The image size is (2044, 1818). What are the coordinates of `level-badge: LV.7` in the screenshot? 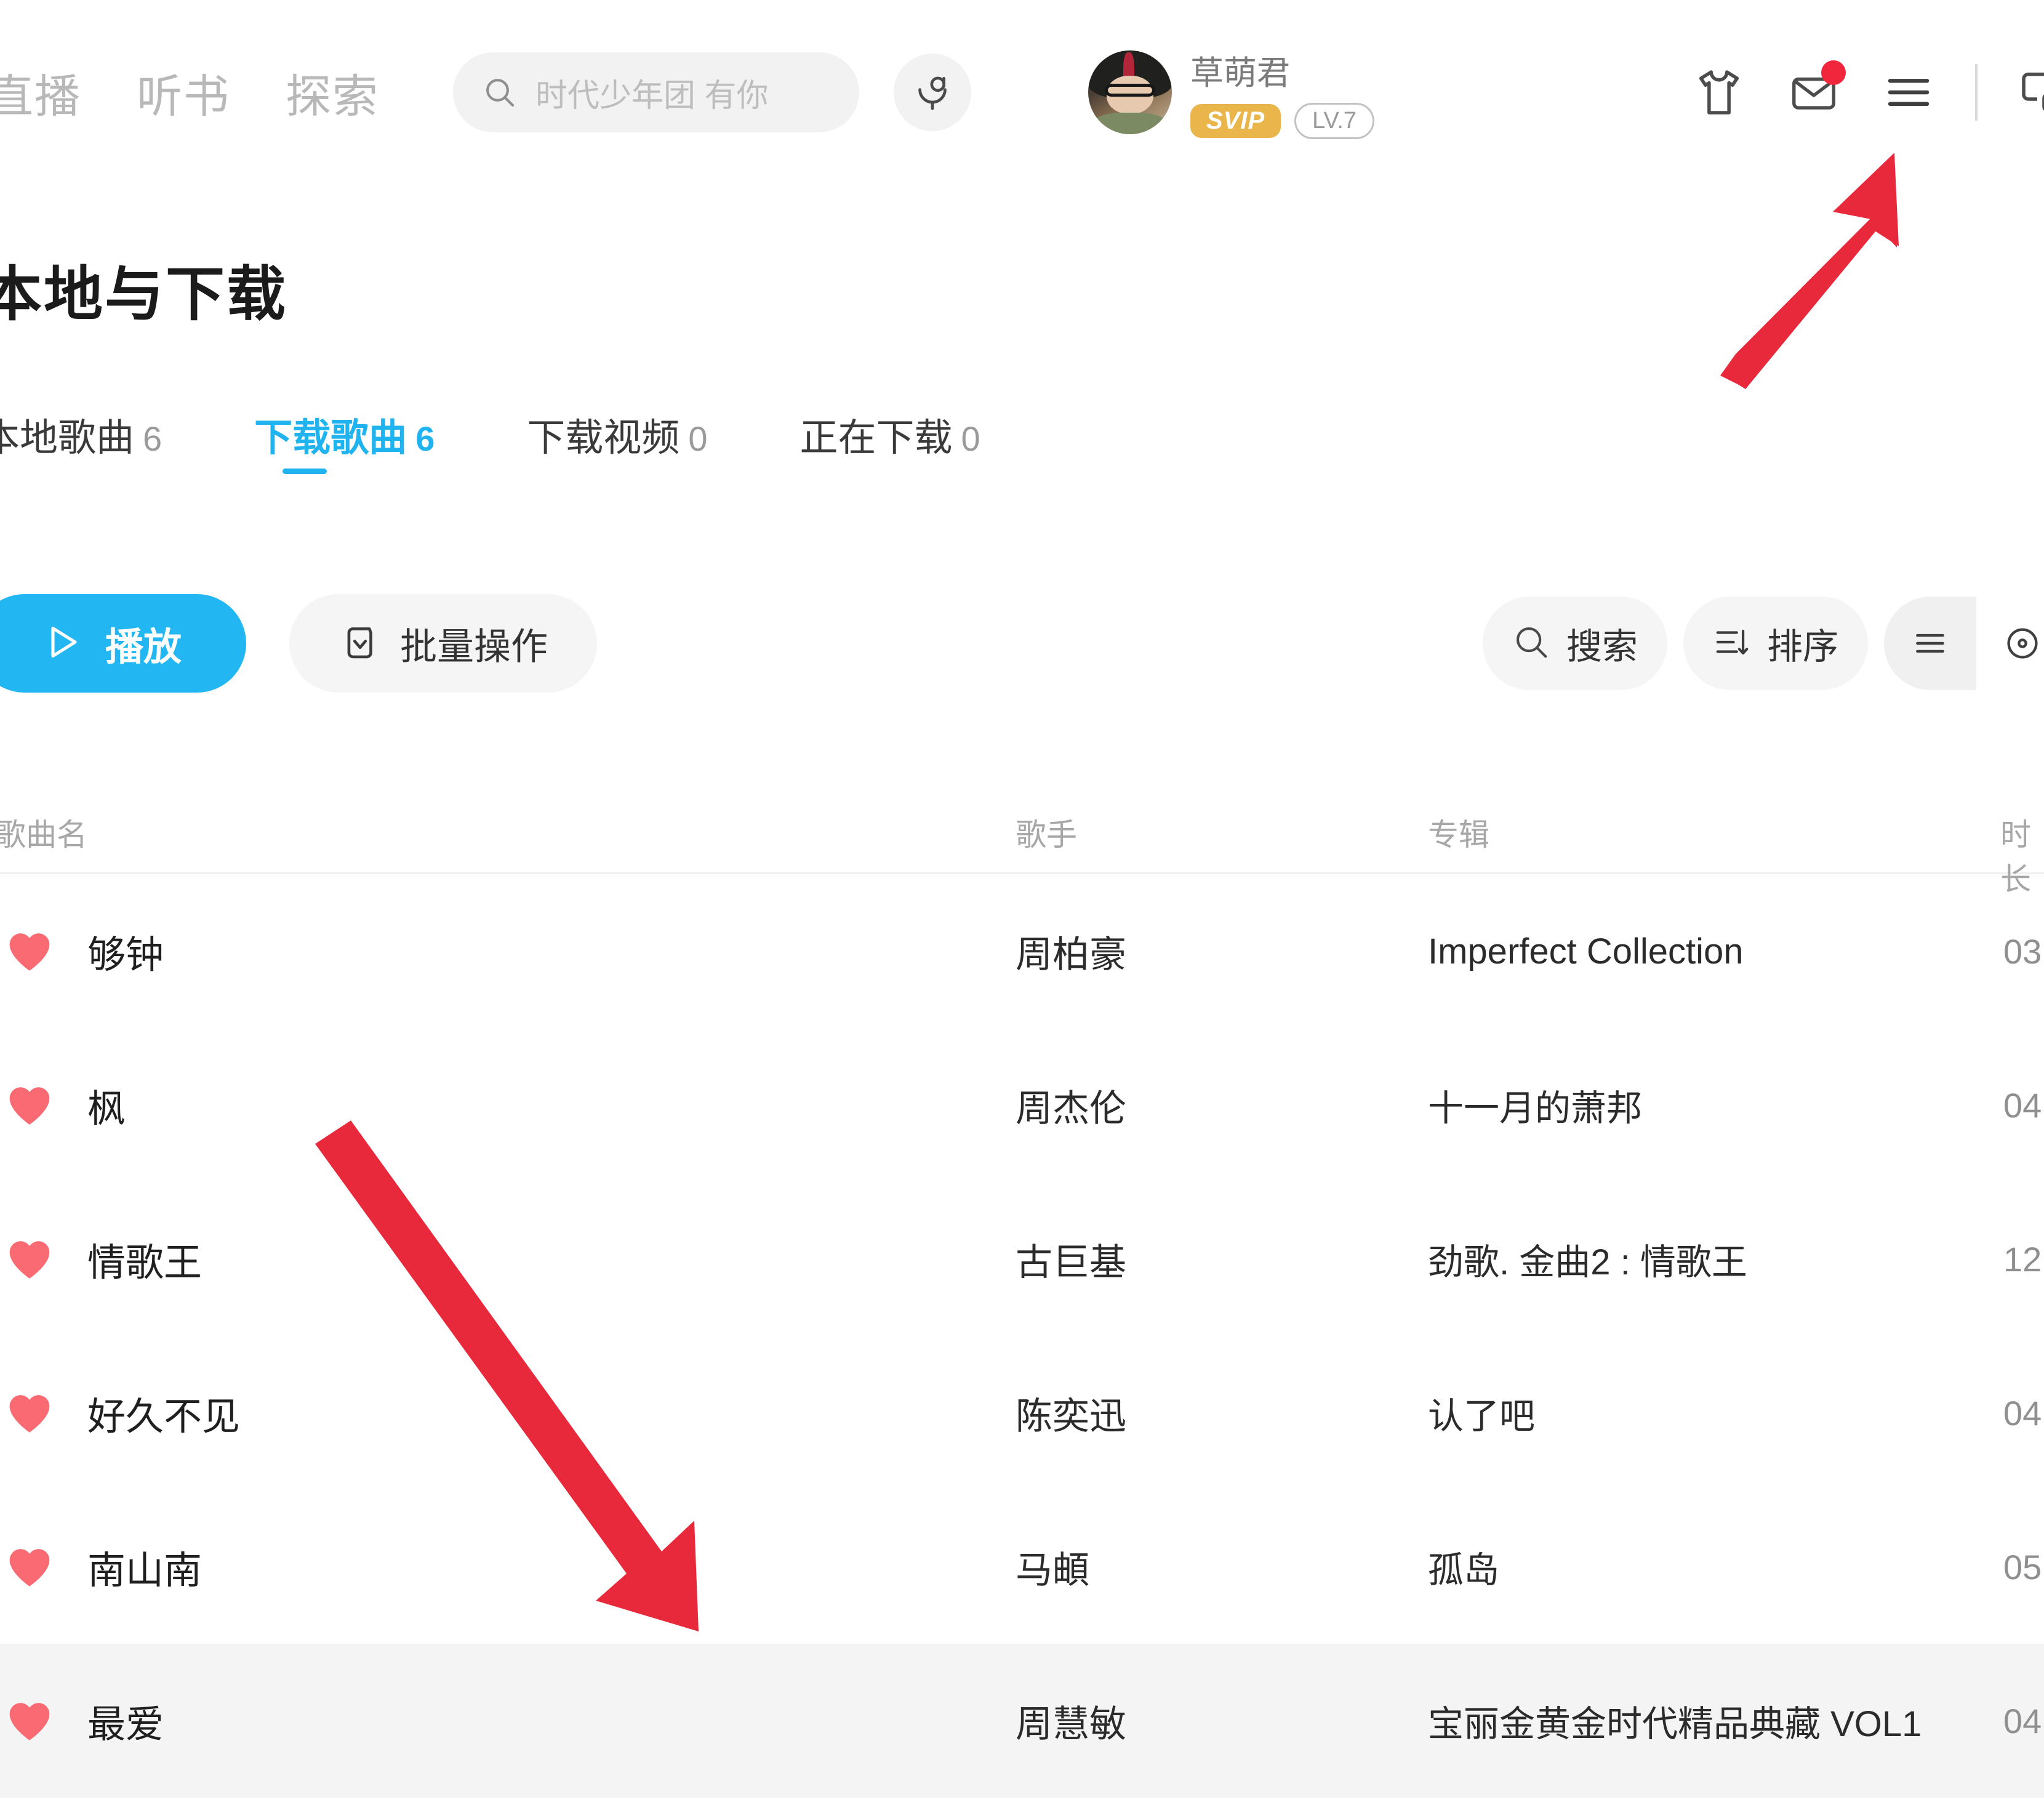 It's located at (1334, 121).